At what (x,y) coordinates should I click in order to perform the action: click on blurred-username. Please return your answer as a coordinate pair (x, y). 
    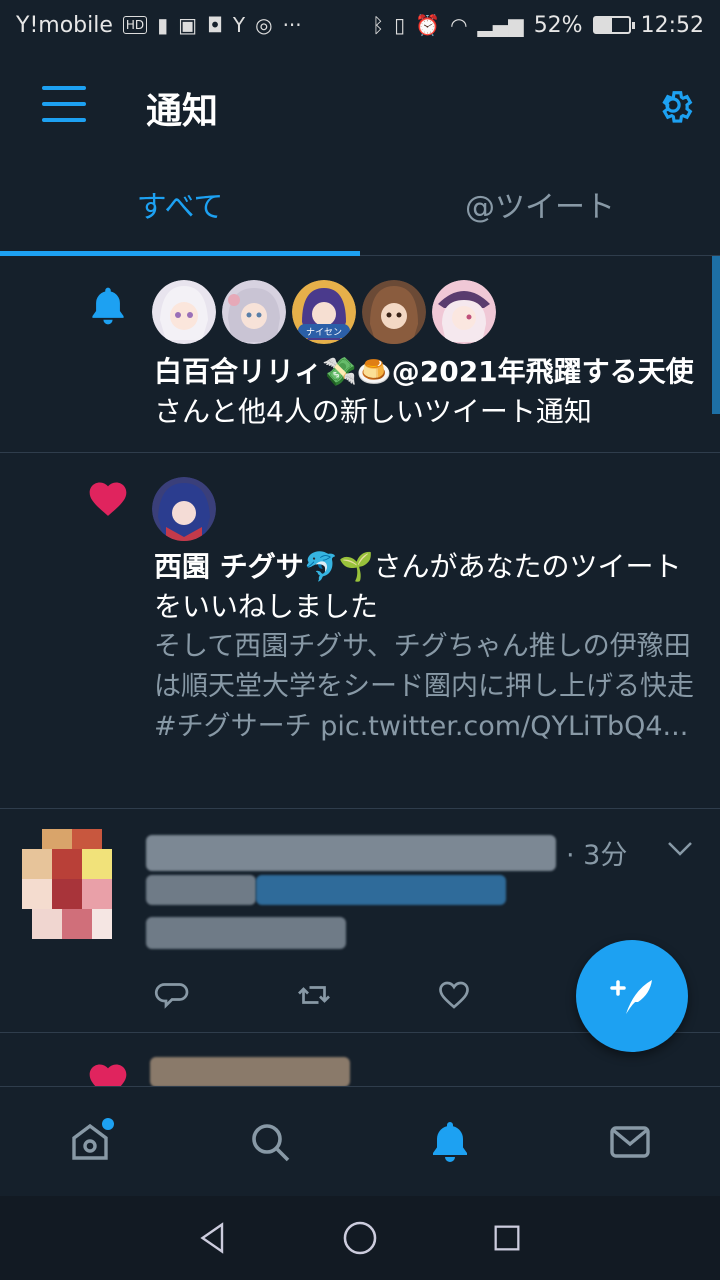
    Looking at the image, I should click on (351, 853).